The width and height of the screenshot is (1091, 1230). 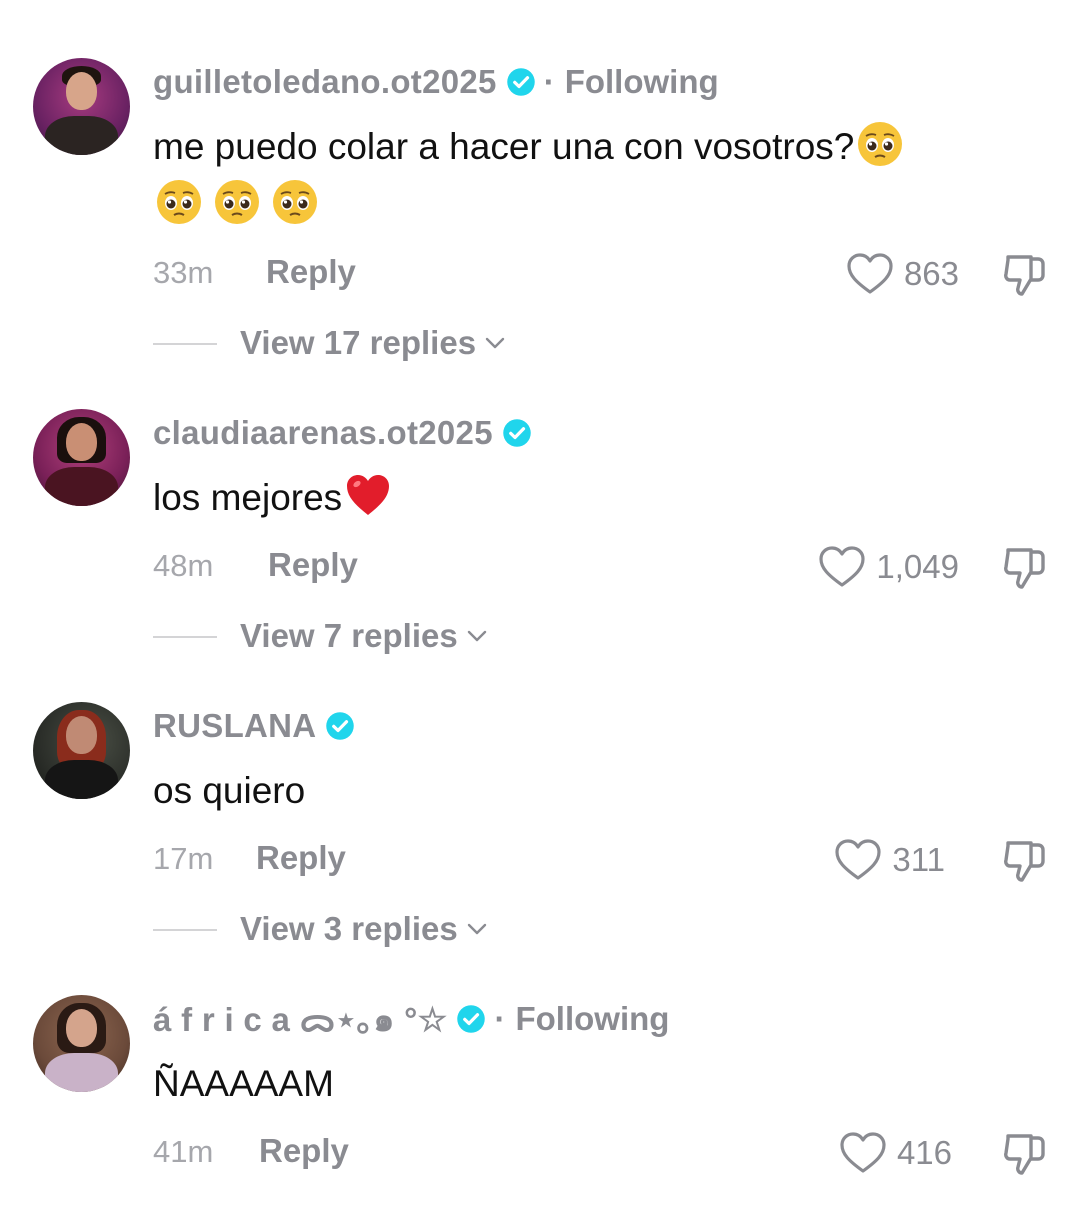 What do you see at coordinates (234, 726) in the screenshot?
I see `username-link: RUSLANA` at bounding box center [234, 726].